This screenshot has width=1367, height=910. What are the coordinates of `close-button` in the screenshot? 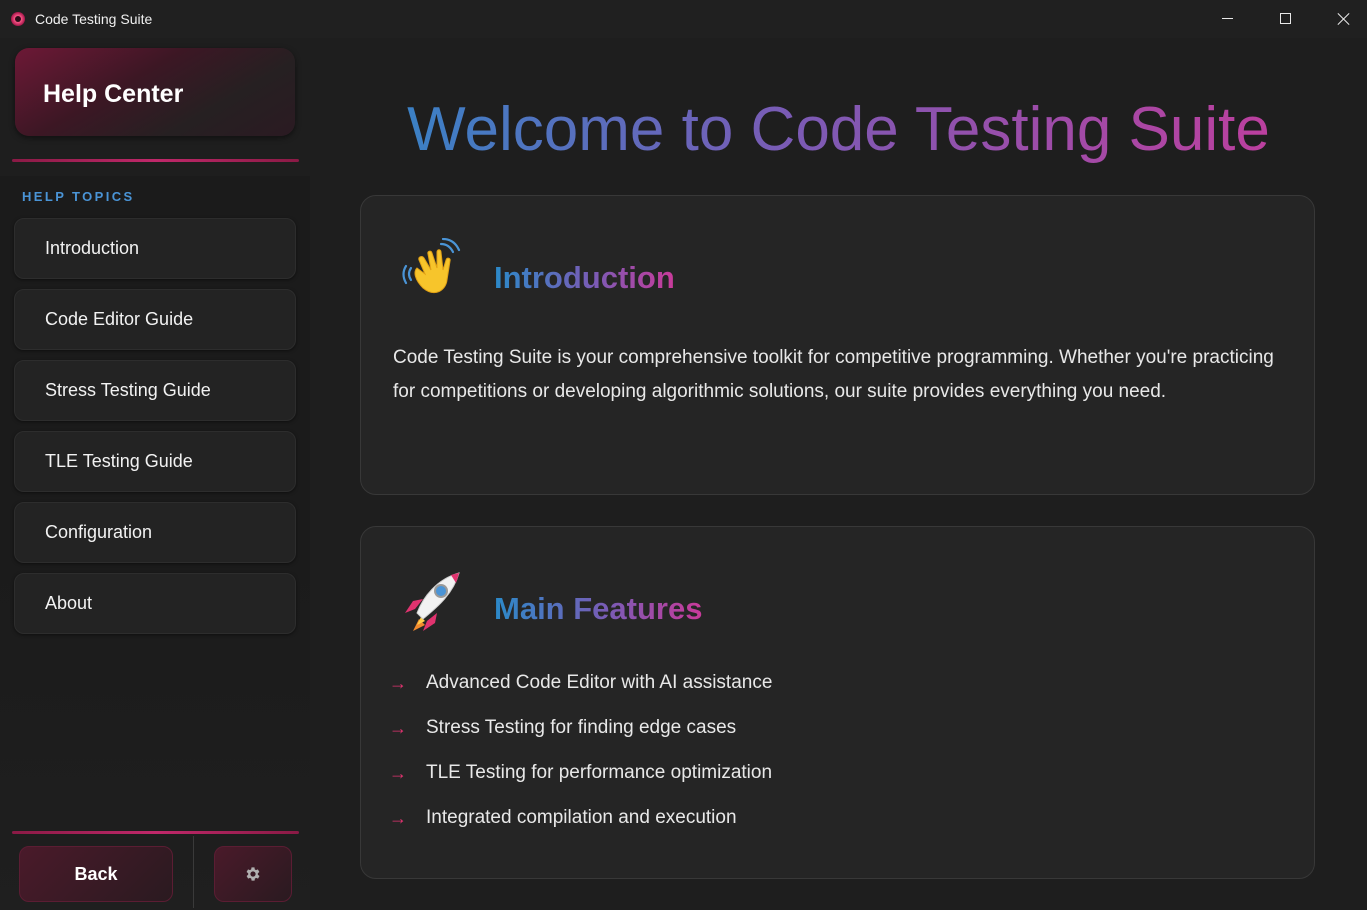 It's located at (1340, 18).